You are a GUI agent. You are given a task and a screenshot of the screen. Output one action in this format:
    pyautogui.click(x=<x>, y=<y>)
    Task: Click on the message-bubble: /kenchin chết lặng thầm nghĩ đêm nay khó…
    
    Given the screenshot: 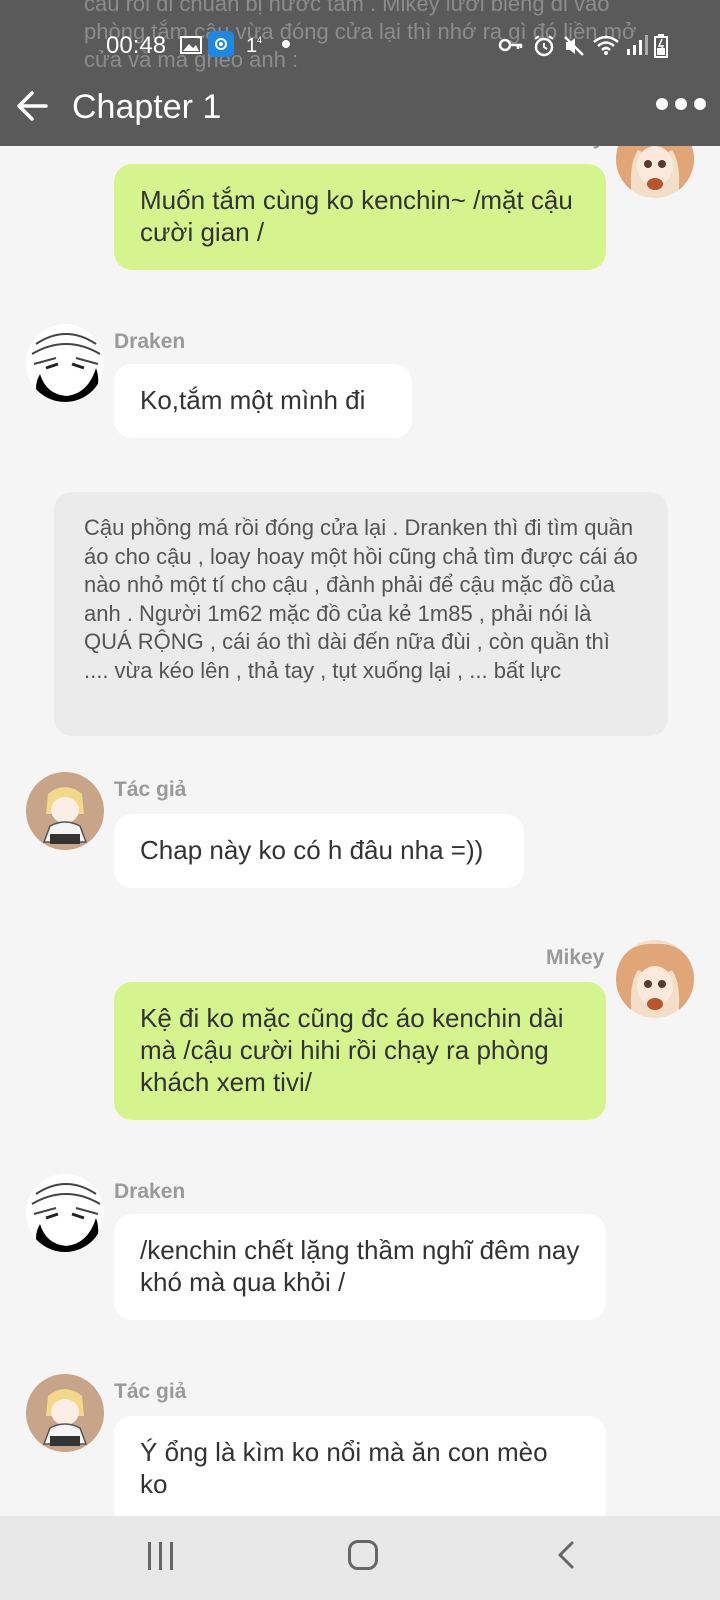 What is the action you would take?
    pyautogui.click(x=360, y=1267)
    